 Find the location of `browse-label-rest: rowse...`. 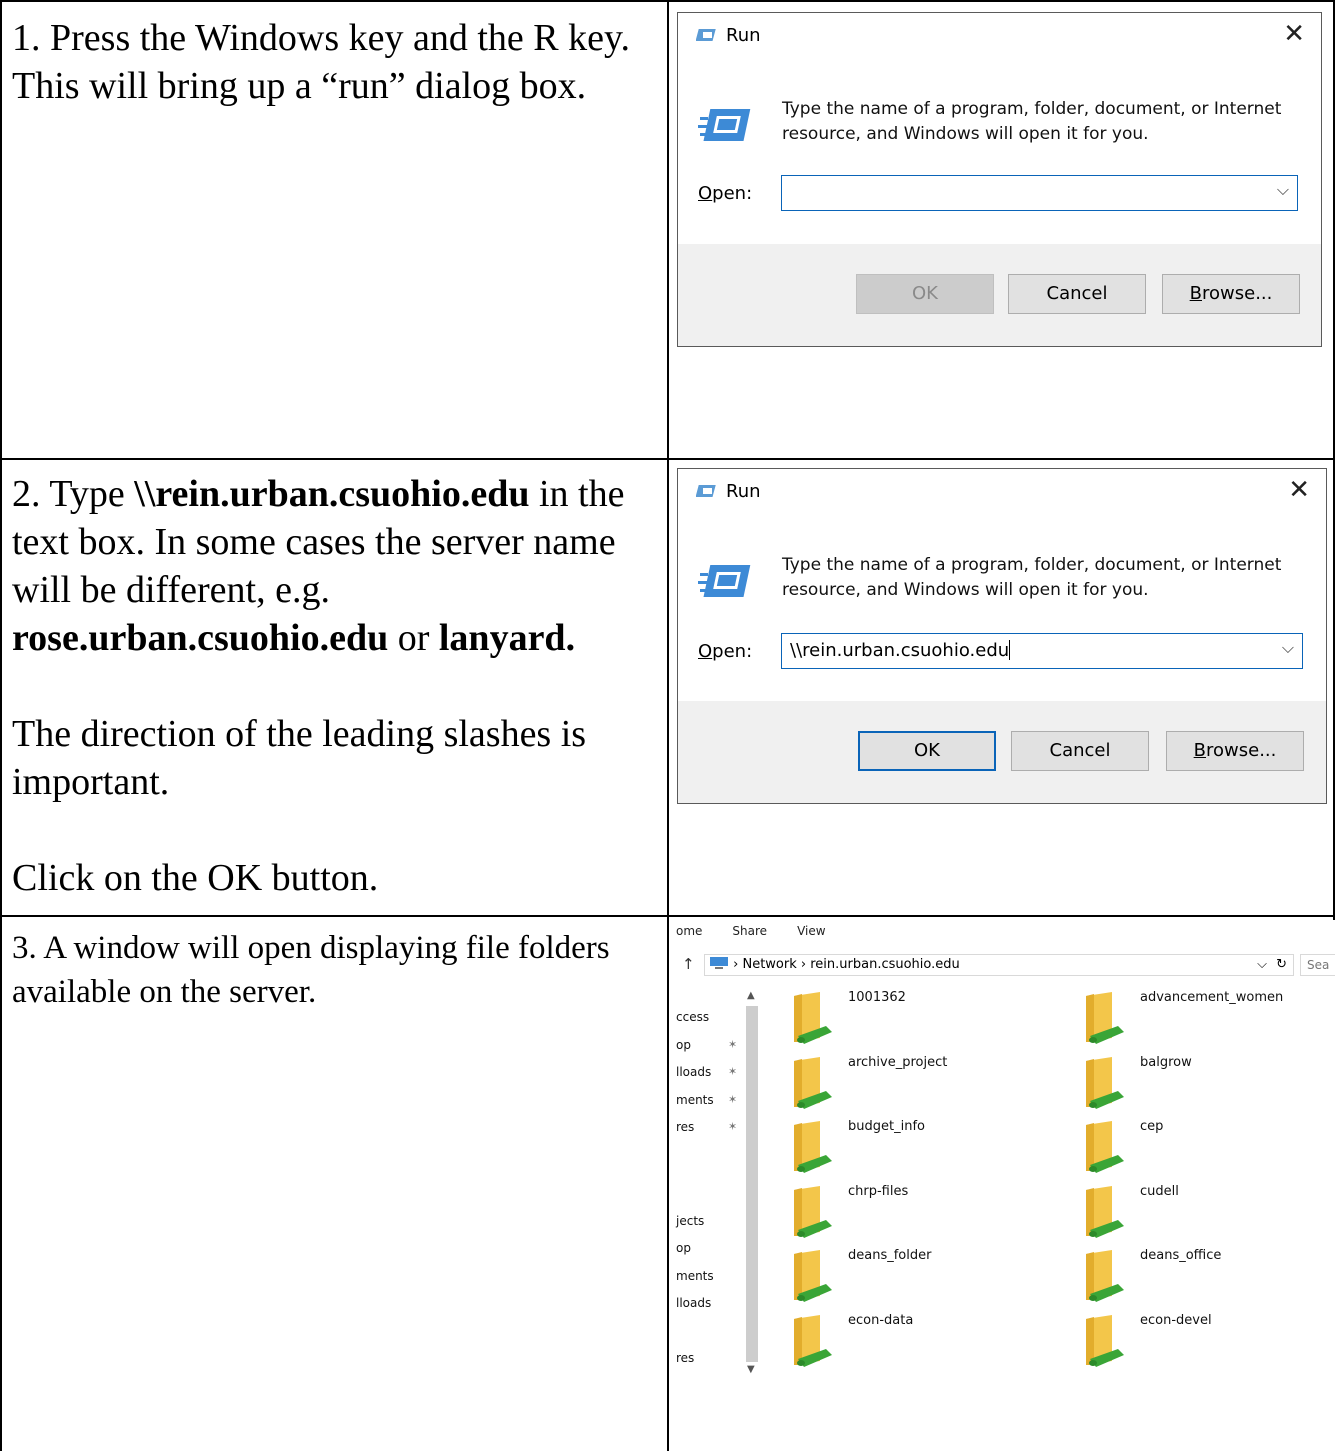

browse-label-rest: rowse... is located at coordinates (1237, 293).